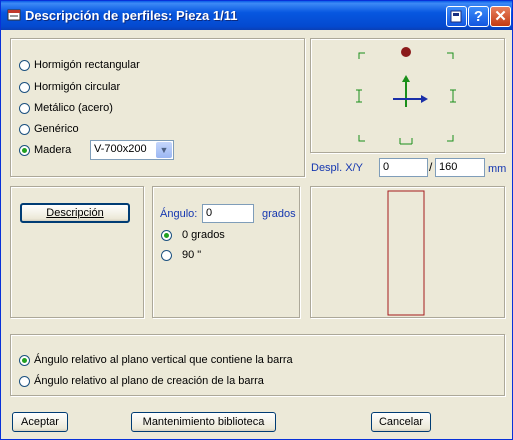  What do you see at coordinates (337, 168) in the screenshot?
I see `displacement-label: Despl. X/Y` at bounding box center [337, 168].